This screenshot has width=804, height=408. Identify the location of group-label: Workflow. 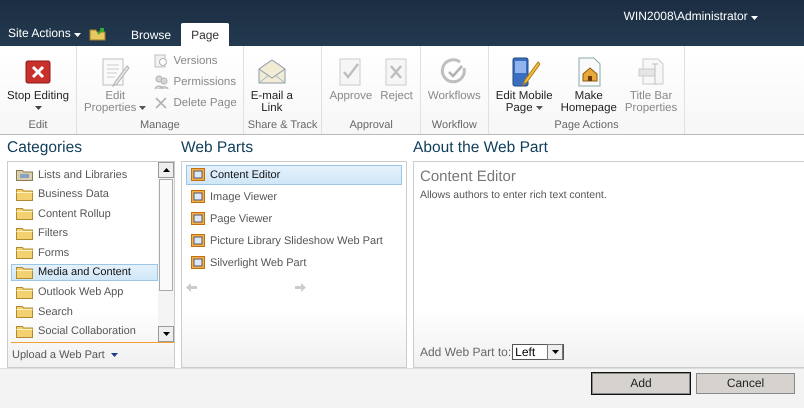
(454, 125).